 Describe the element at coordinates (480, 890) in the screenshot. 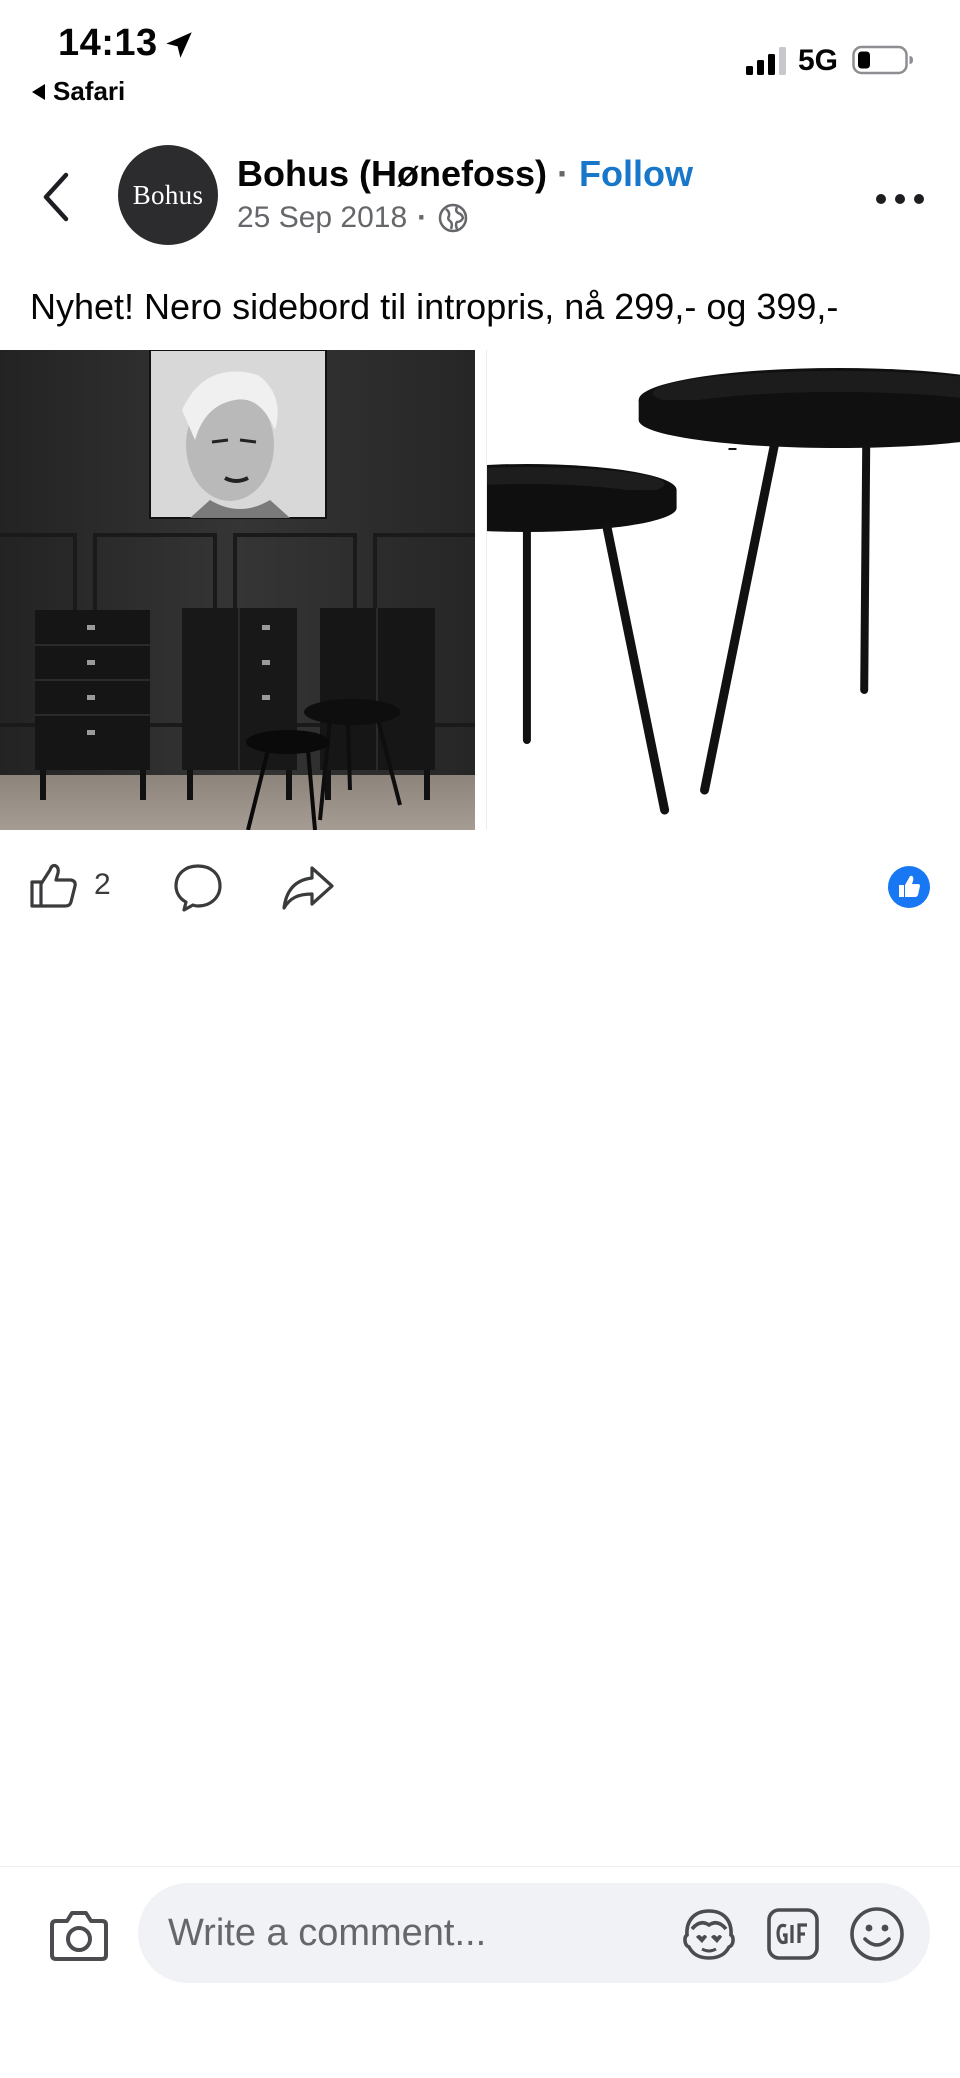

I see `post-actions: 2` at that location.